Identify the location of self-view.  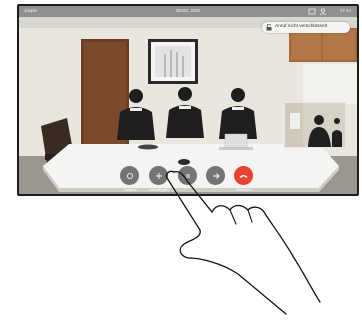
(315, 125).